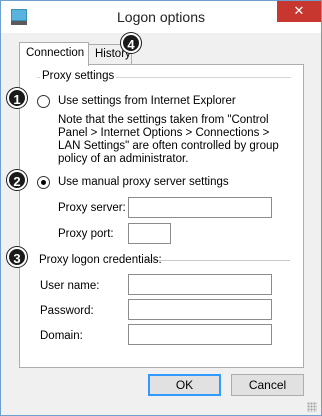 This screenshot has width=322, height=416. I want to click on cancel-button-label: Cancel, so click(267, 385).